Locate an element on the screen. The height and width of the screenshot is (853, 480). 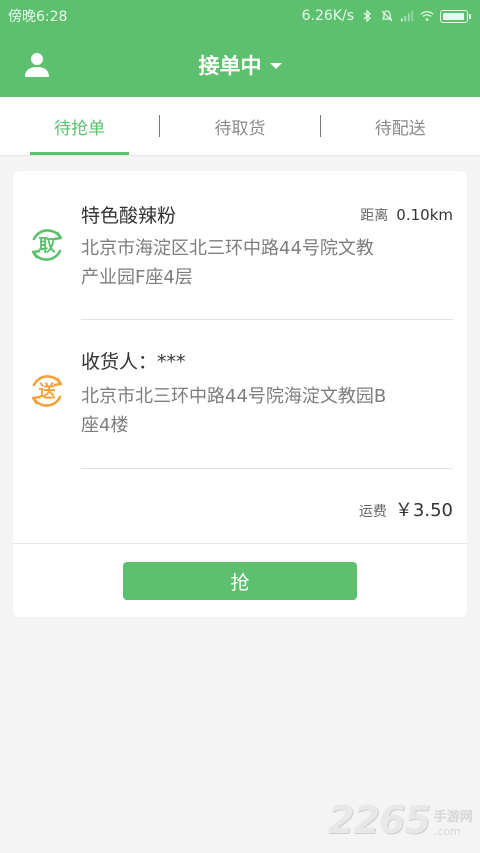
tab-label: 待抢单 is located at coordinates (80, 128).